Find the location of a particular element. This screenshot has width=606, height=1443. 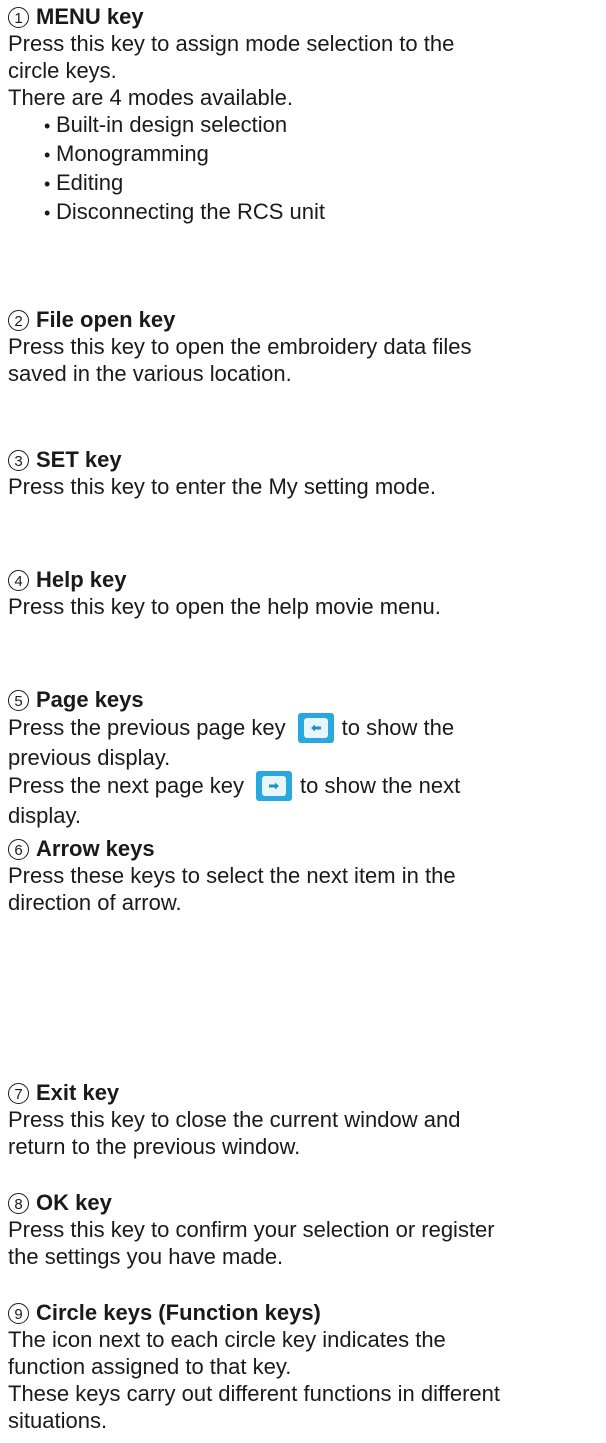

section-title: 9 Circle keys (Function keys) is located at coordinates (307, 1312).